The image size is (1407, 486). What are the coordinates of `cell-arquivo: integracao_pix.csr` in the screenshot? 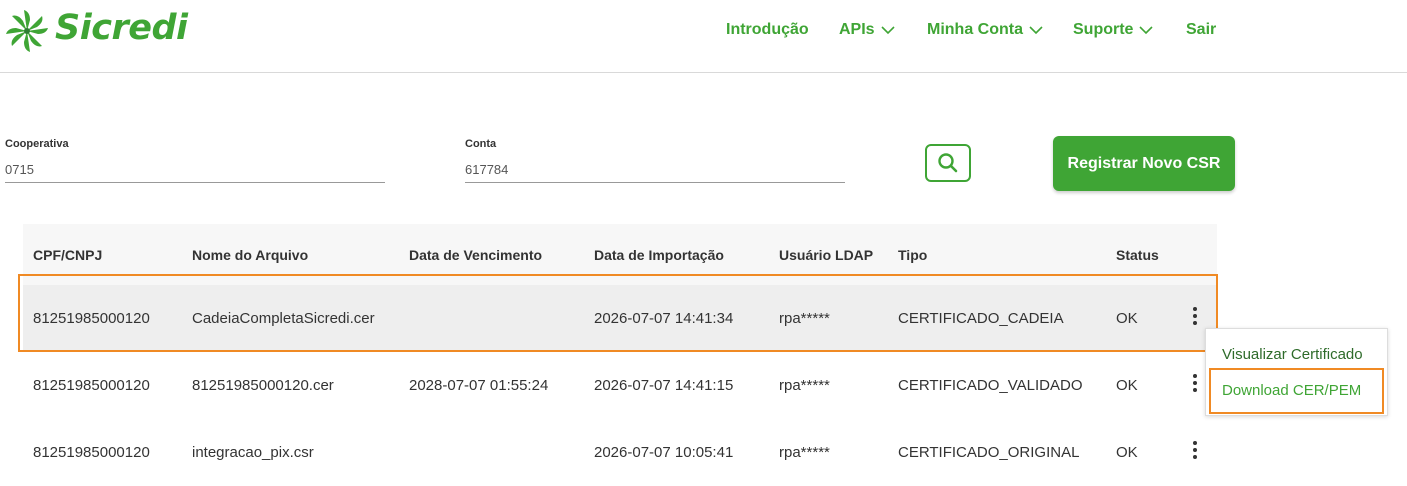 It's located at (253, 452).